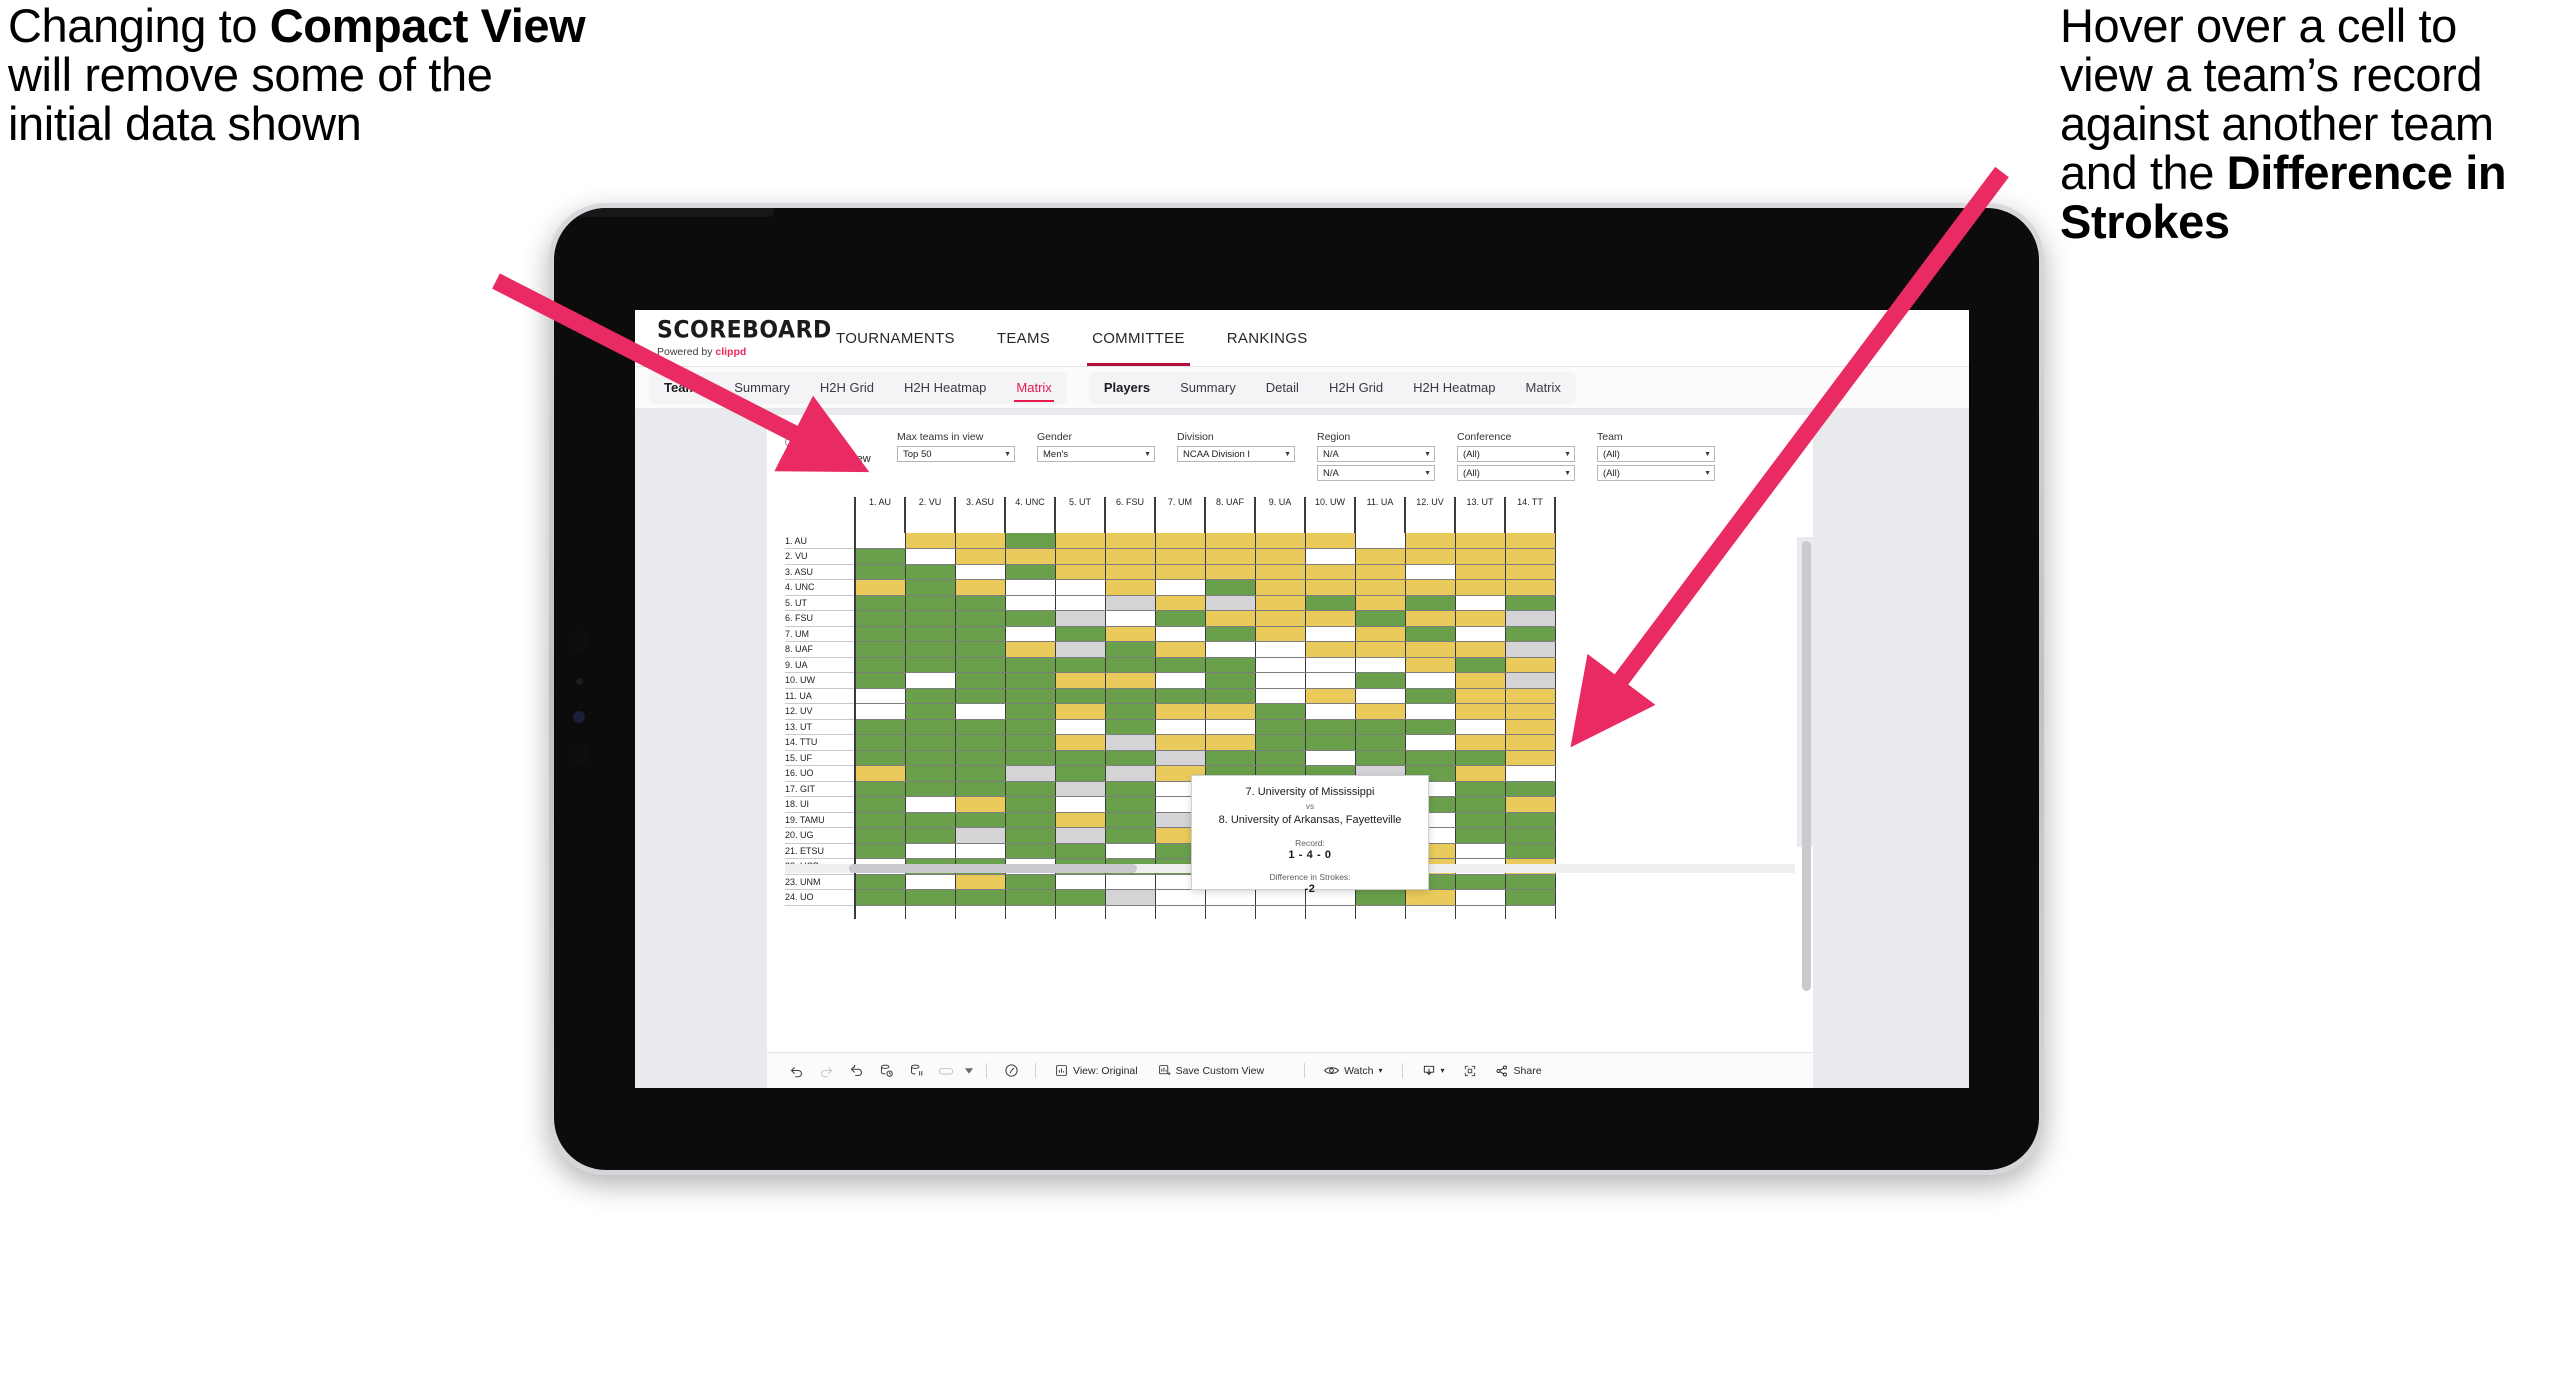  Describe the element at coordinates (1033, 388) in the screenshot. I see `subnav-teams-matrix: Matrix` at that location.